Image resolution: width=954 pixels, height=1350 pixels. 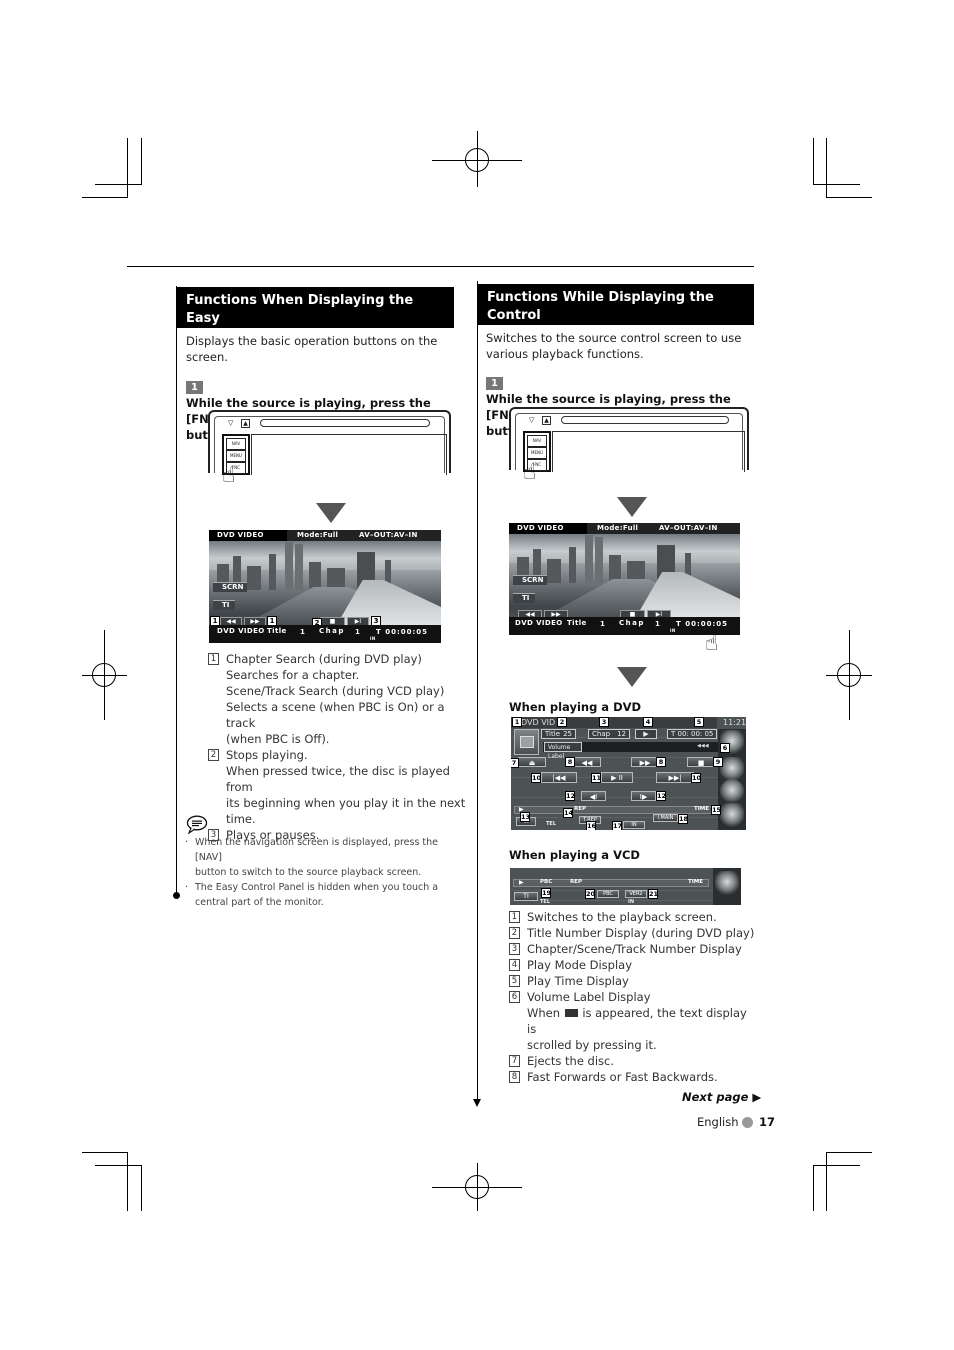 I want to click on callout-21: 21, so click(x=653, y=894).